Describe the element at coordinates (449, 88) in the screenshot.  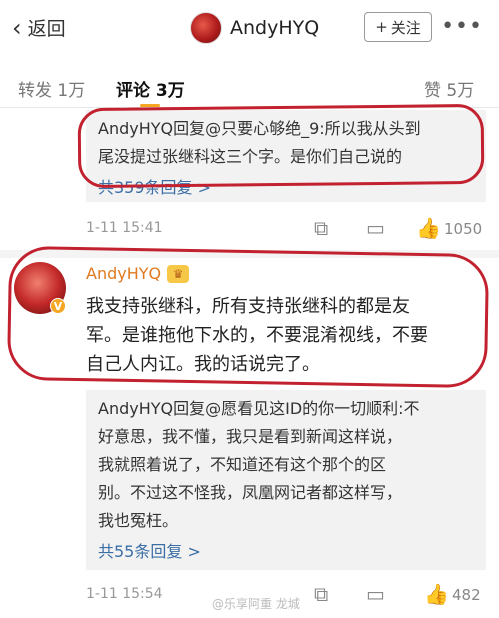
I see `tab-likes: 赞 5万` at that location.